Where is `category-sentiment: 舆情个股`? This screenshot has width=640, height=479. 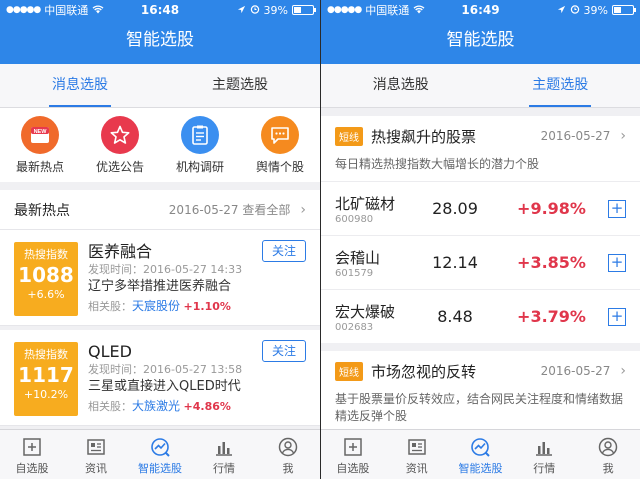 category-sentiment: 舆情个股 is located at coordinates (280, 149).